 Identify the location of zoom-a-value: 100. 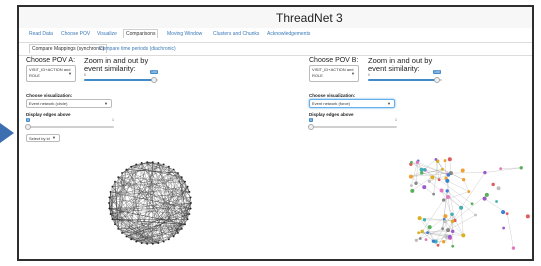
(154, 72).